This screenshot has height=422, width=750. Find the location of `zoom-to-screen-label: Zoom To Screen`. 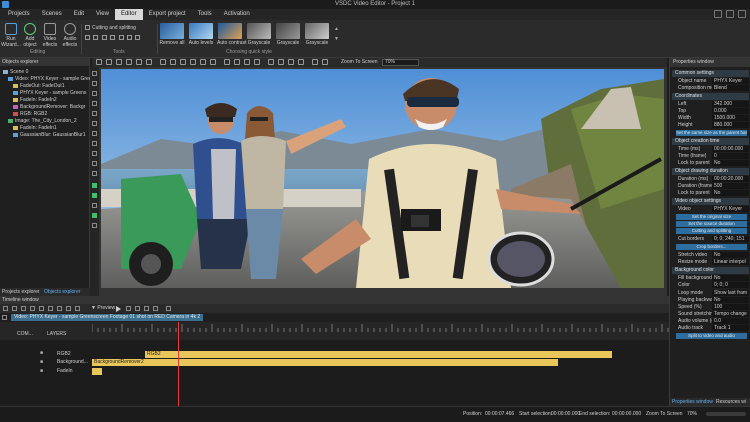

zoom-to-screen-label: Zoom To Screen is located at coordinates (359, 62).